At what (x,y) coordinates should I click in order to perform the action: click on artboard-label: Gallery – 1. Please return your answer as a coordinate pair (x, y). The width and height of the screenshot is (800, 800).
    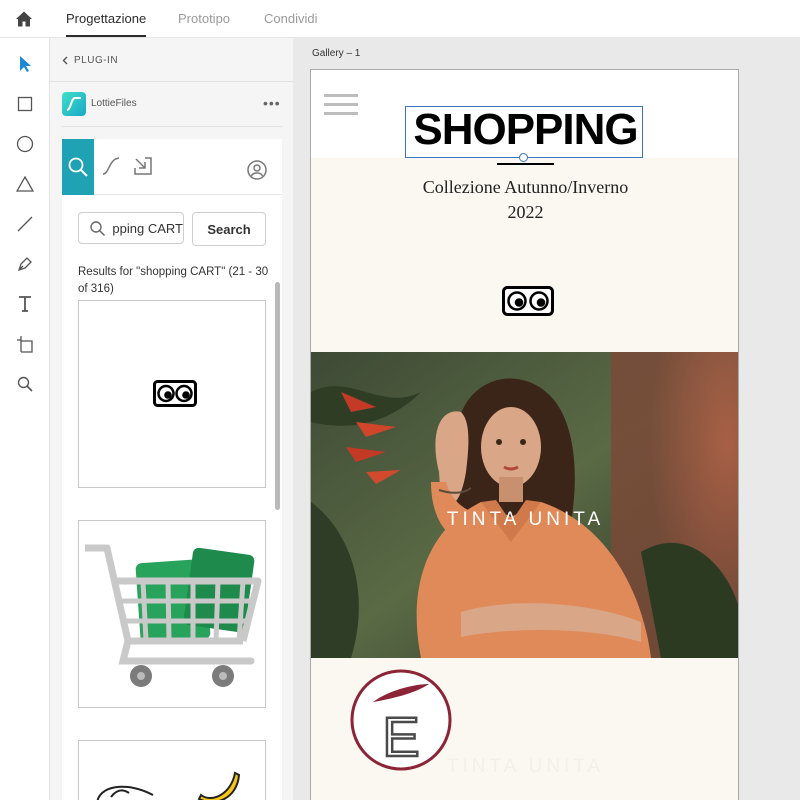
    Looking at the image, I should click on (336, 53).